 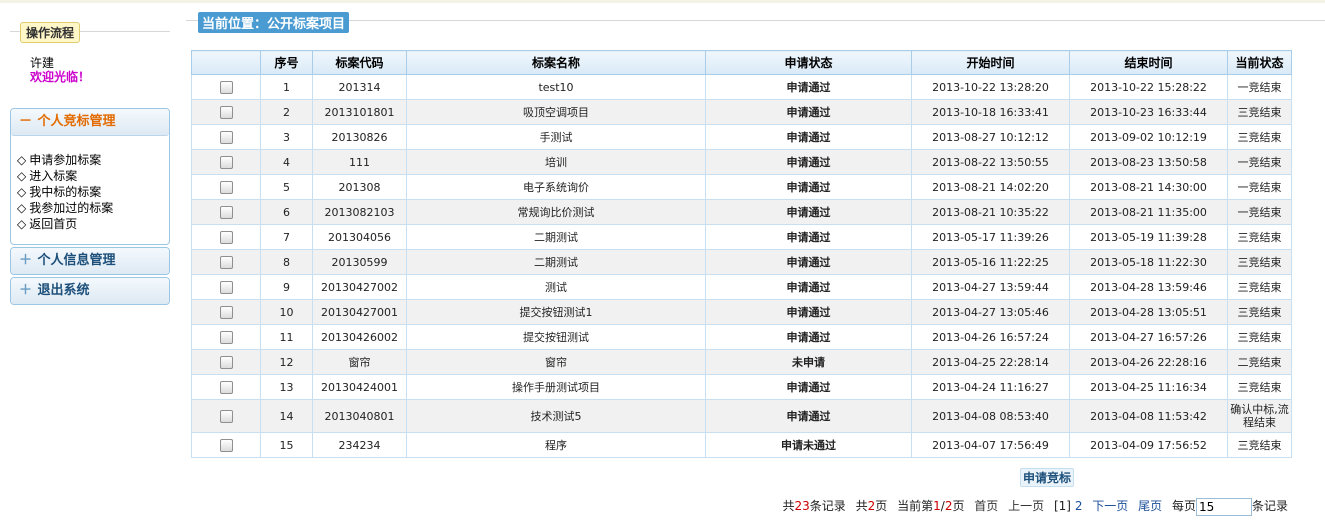 I want to click on pager-first-link: 首页, so click(x=986, y=506).